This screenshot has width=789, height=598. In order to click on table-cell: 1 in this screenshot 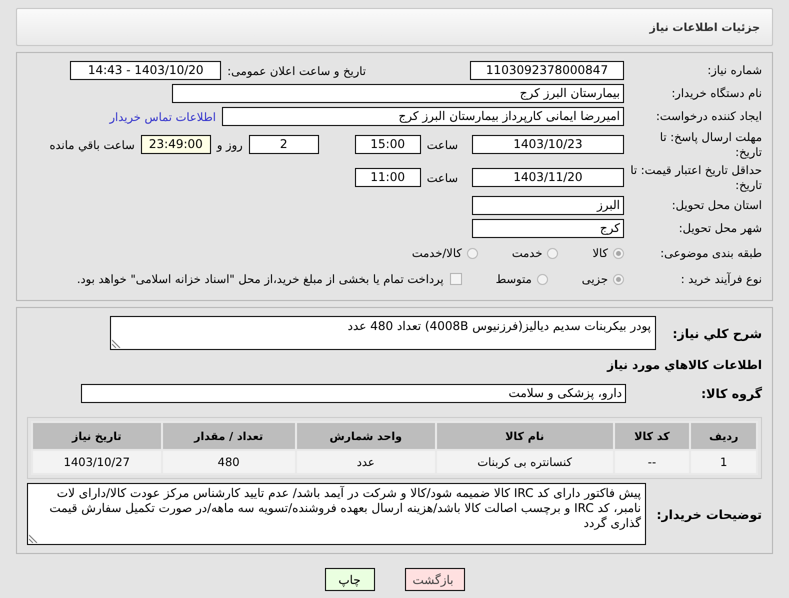, I will do `click(723, 462)`.